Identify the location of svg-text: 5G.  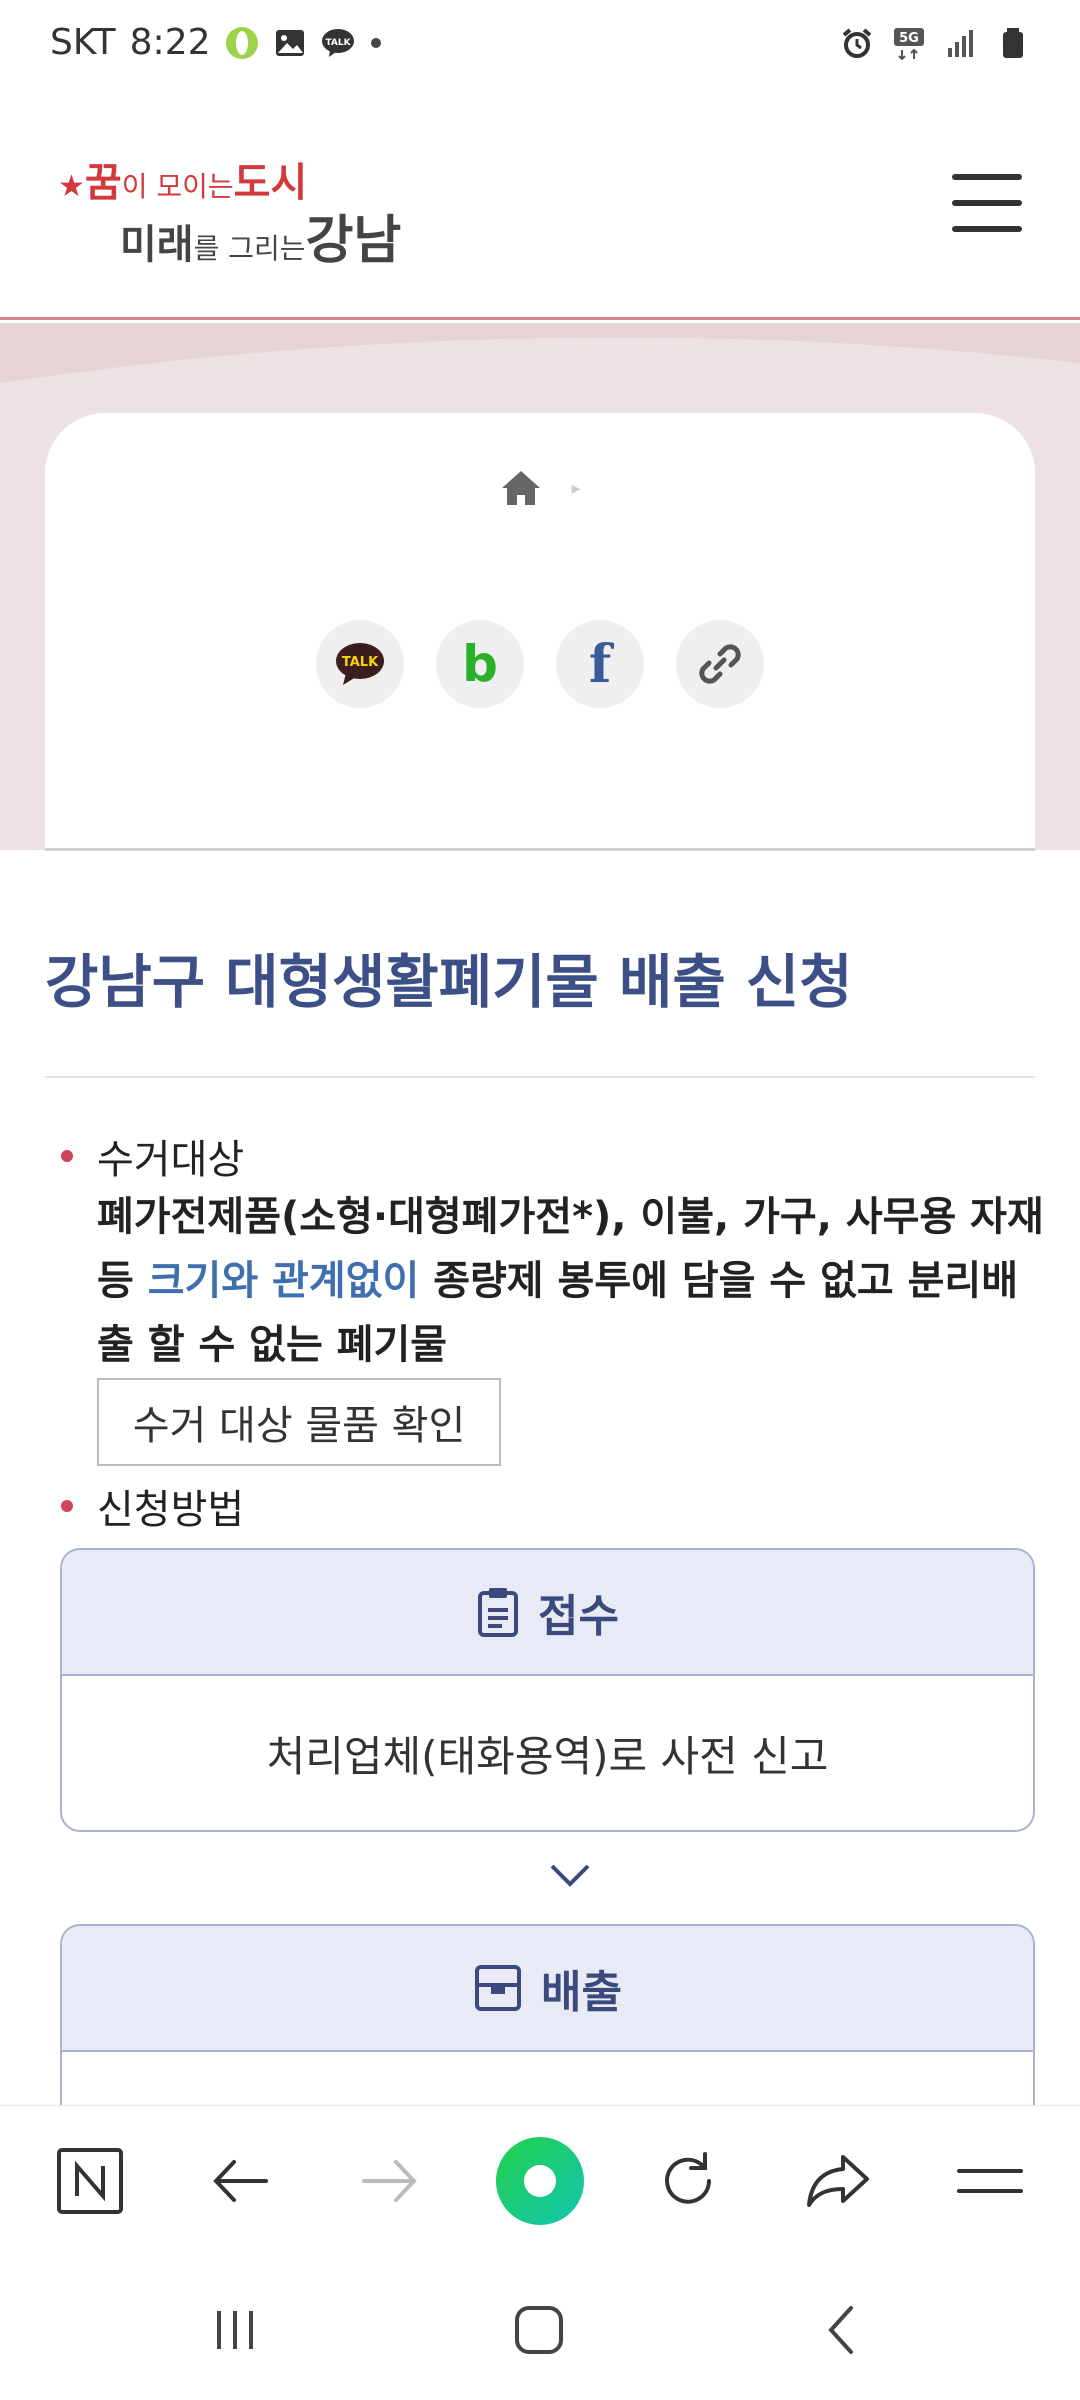
(909, 38).